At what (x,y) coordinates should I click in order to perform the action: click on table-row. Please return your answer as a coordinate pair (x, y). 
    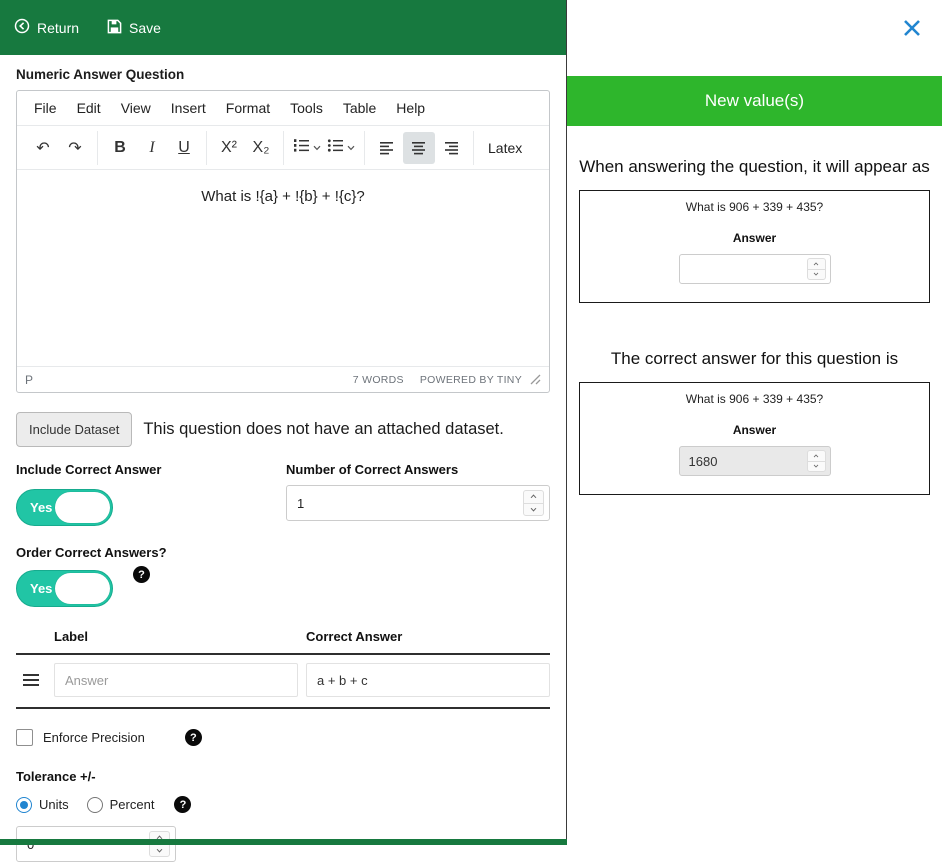
    Looking at the image, I should click on (283, 682).